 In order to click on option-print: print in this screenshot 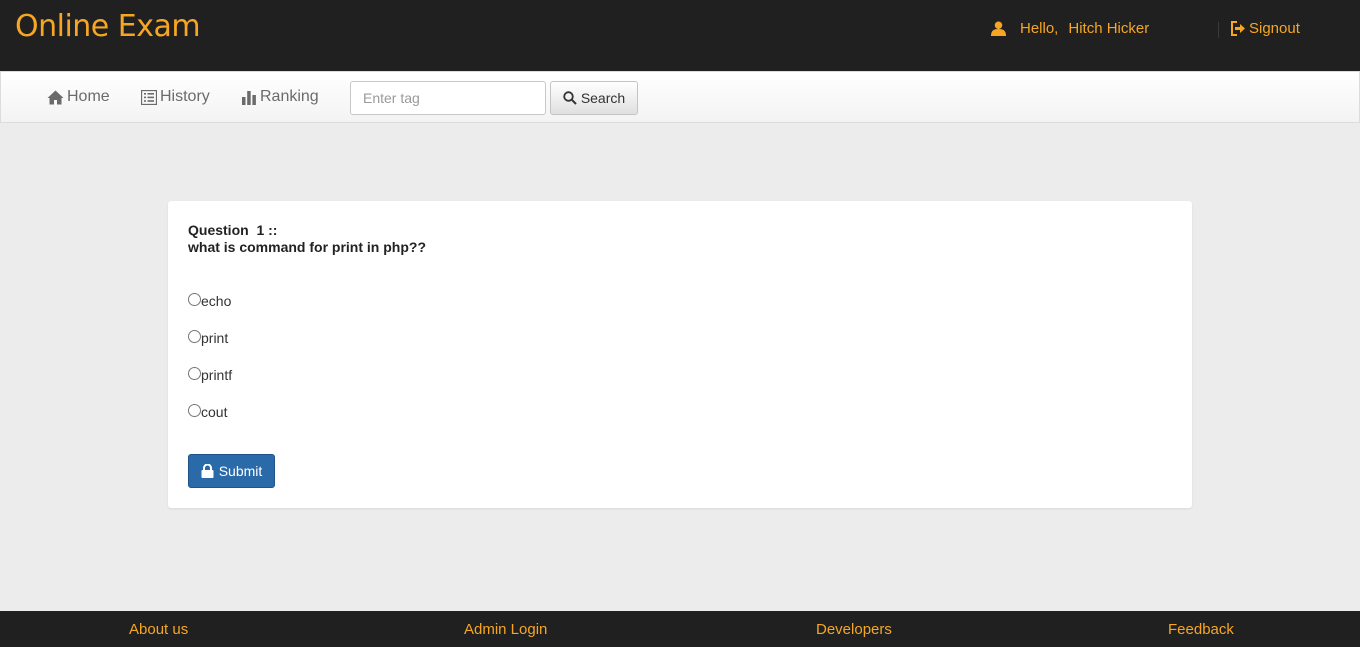, I will do `click(208, 338)`.